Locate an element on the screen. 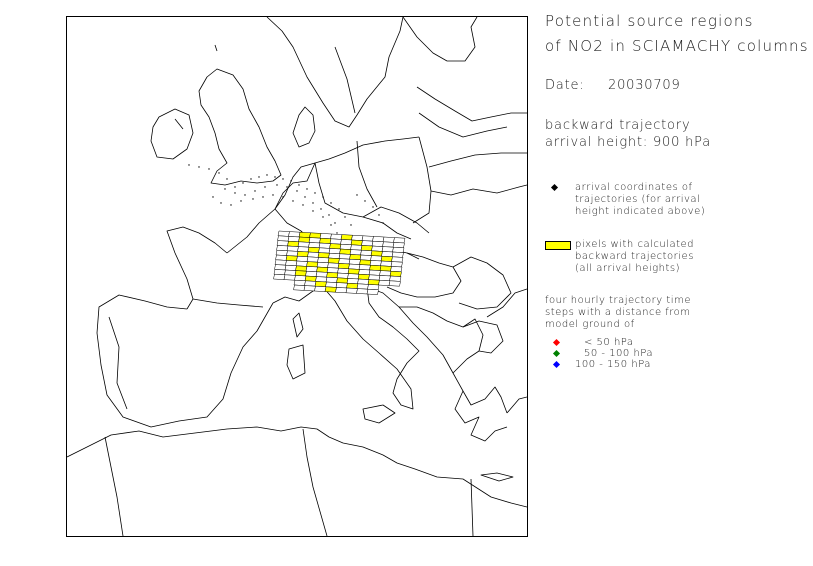 The image size is (813, 566). timestep-item-3: 100 - 150 hPa is located at coordinates (613, 364).